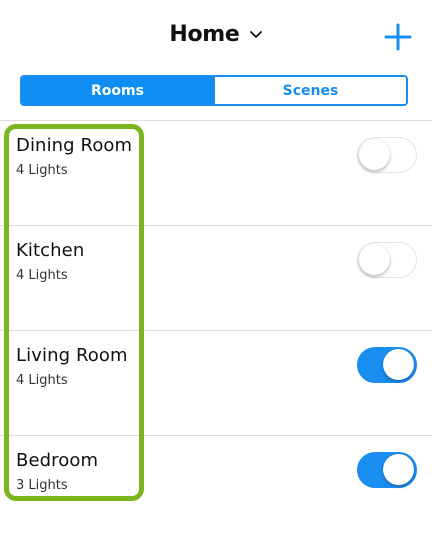 The image size is (432, 539). Describe the element at coordinates (57, 460) in the screenshot. I see `room-name: Bedroom` at that location.